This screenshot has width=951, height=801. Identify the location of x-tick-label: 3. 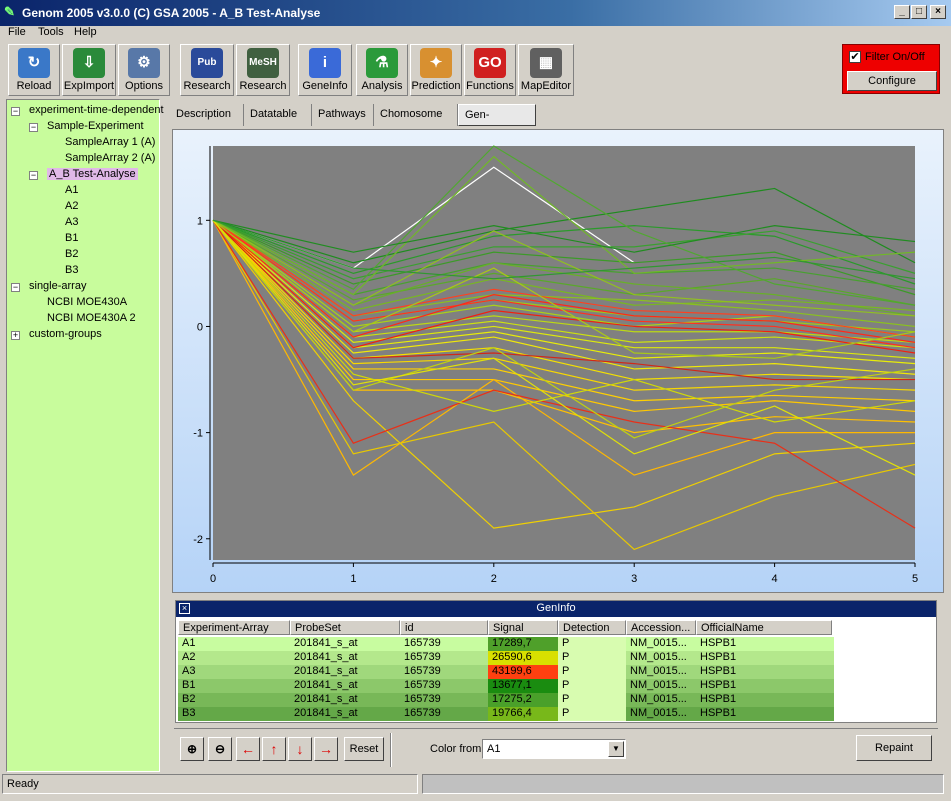
(634, 579).